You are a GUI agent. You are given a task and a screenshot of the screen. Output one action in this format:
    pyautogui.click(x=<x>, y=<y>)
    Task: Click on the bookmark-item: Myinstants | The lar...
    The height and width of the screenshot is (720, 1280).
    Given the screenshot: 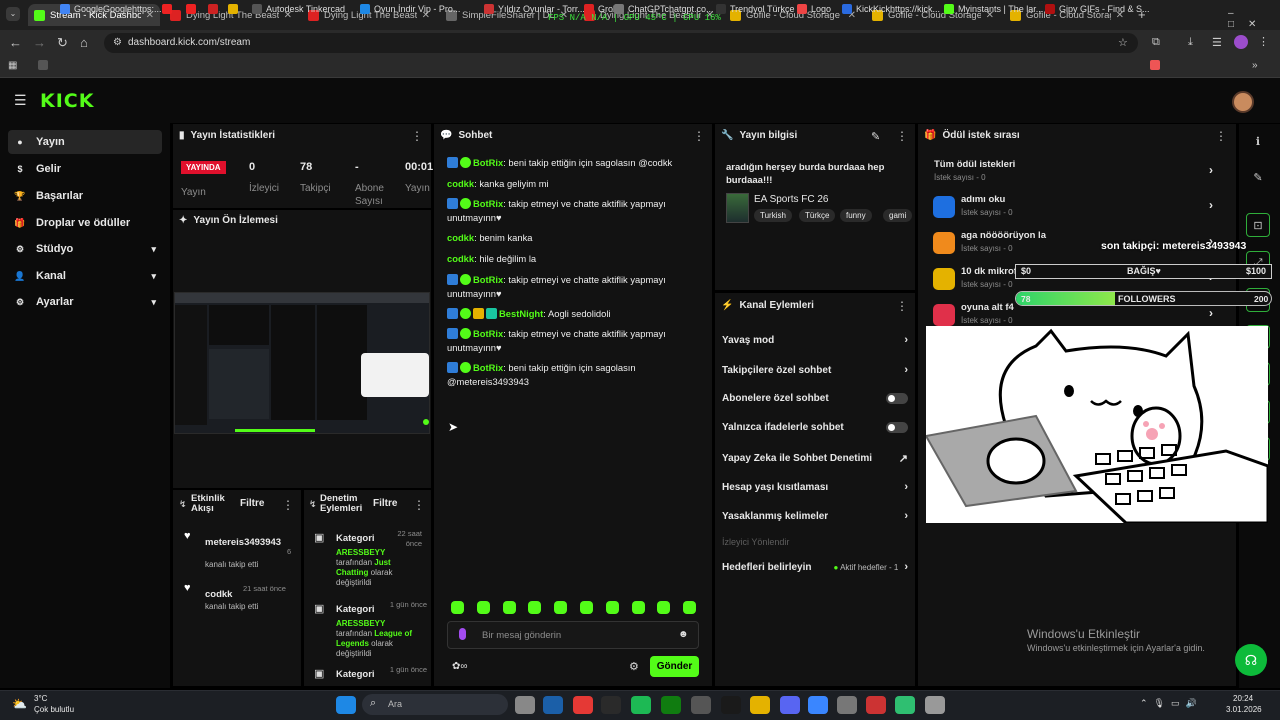 What is the action you would take?
    pyautogui.click(x=993, y=9)
    